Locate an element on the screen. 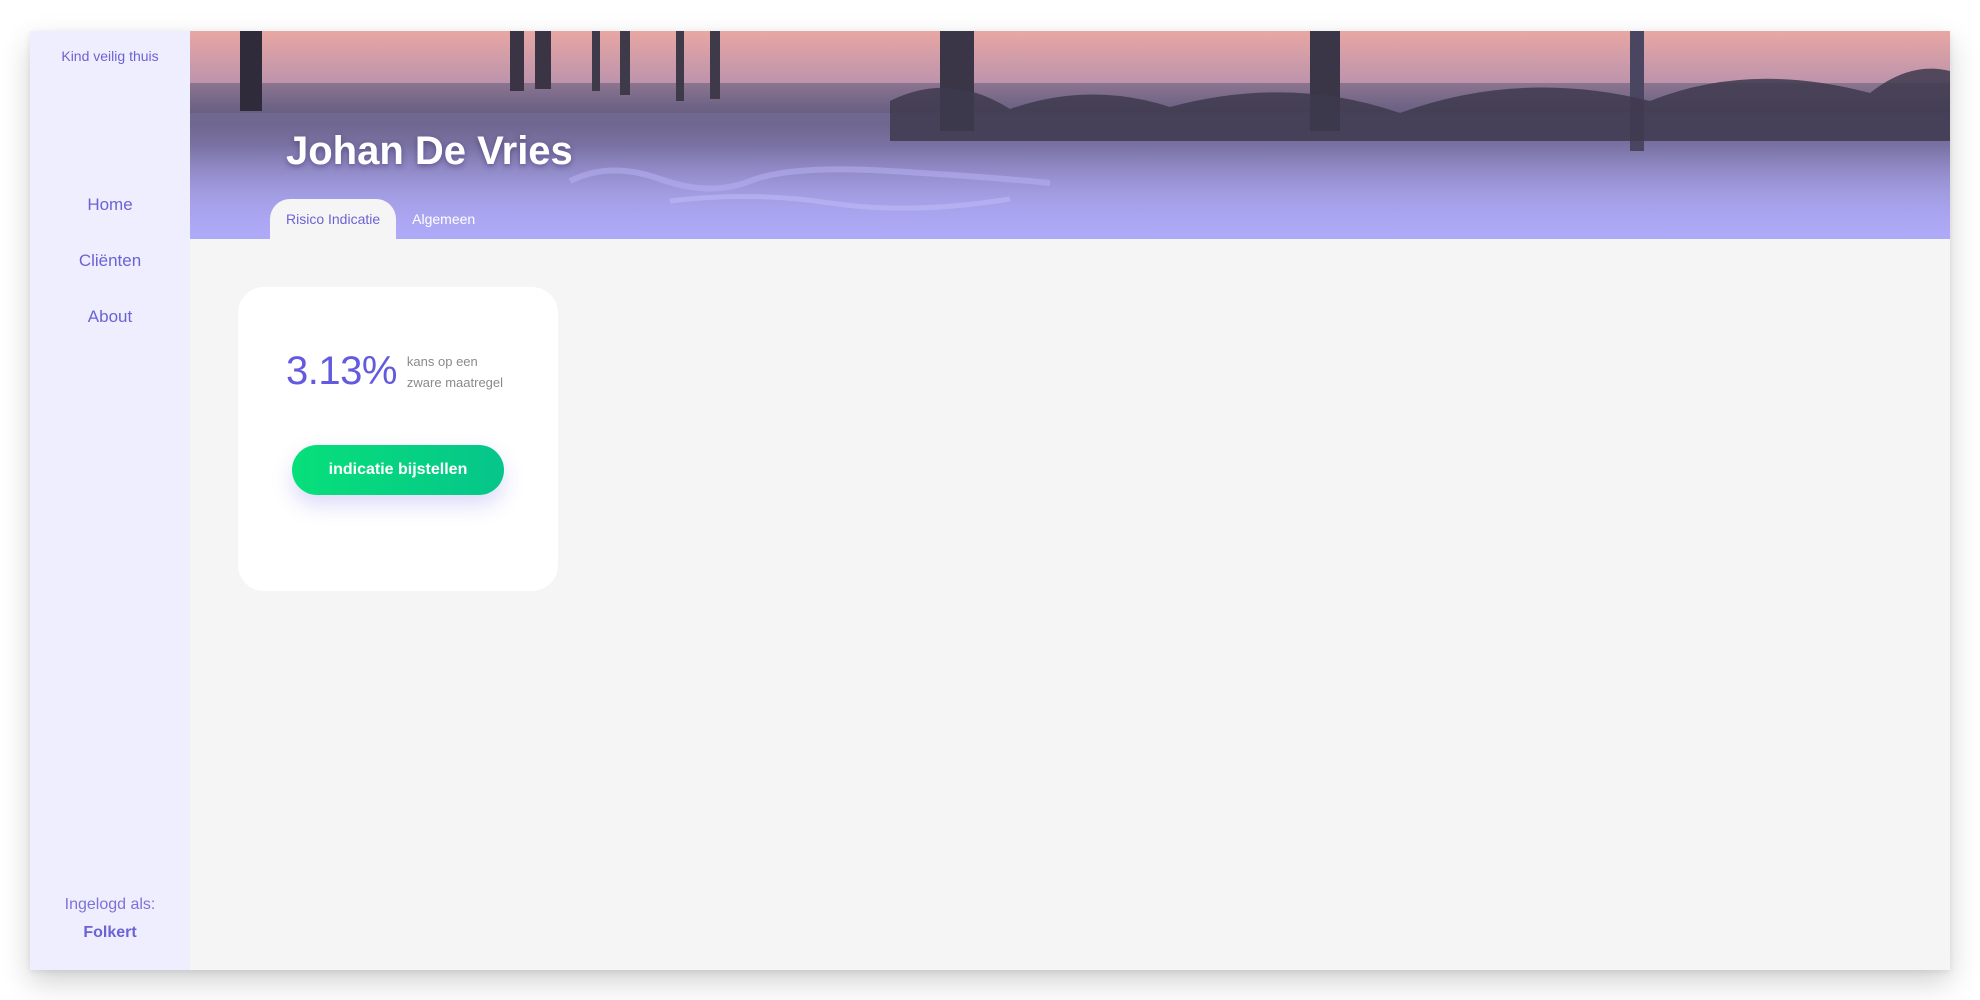 This screenshot has height=1000, width=1980. risk-stat: 3.13% kans op een zware maatregel is located at coordinates (406, 371).